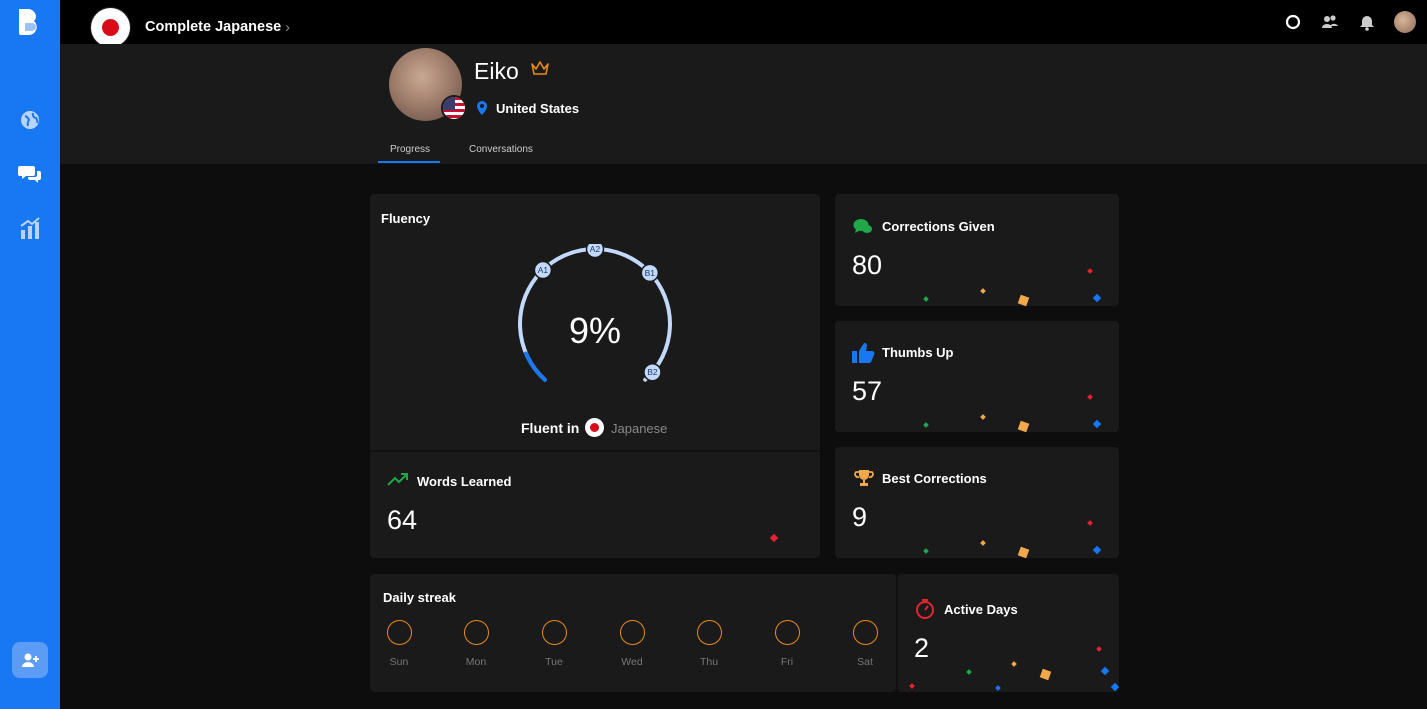 This screenshot has width=1427, height=709. I want to click on chevron-right-icon: ›, so click(287, 27).